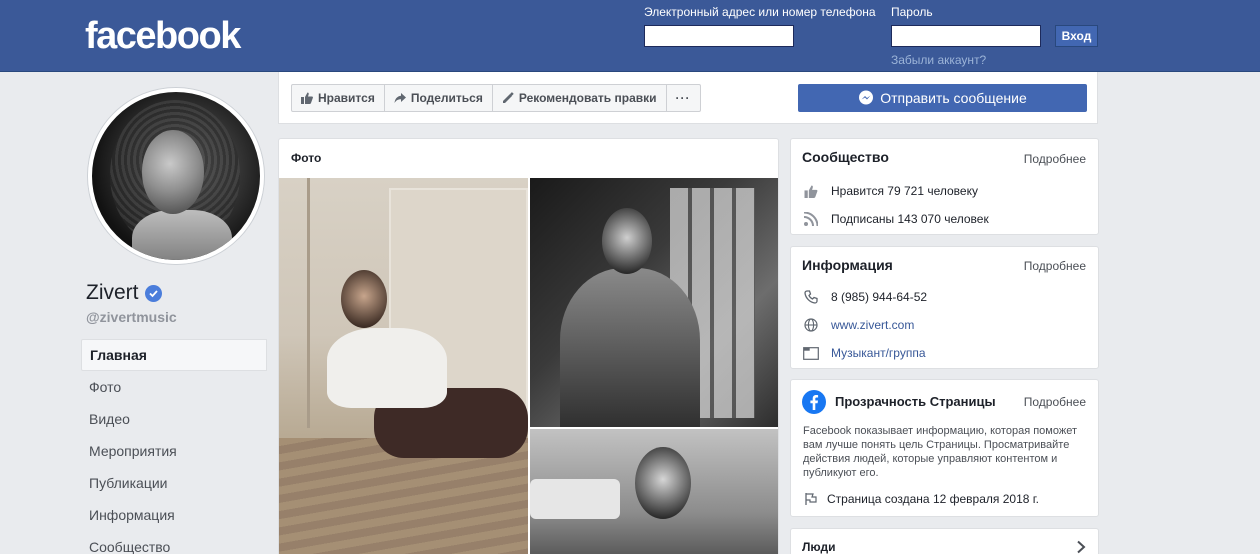 This screenshot has width=1260, height=554. I want to click on phone-icon, so click(811, 297).